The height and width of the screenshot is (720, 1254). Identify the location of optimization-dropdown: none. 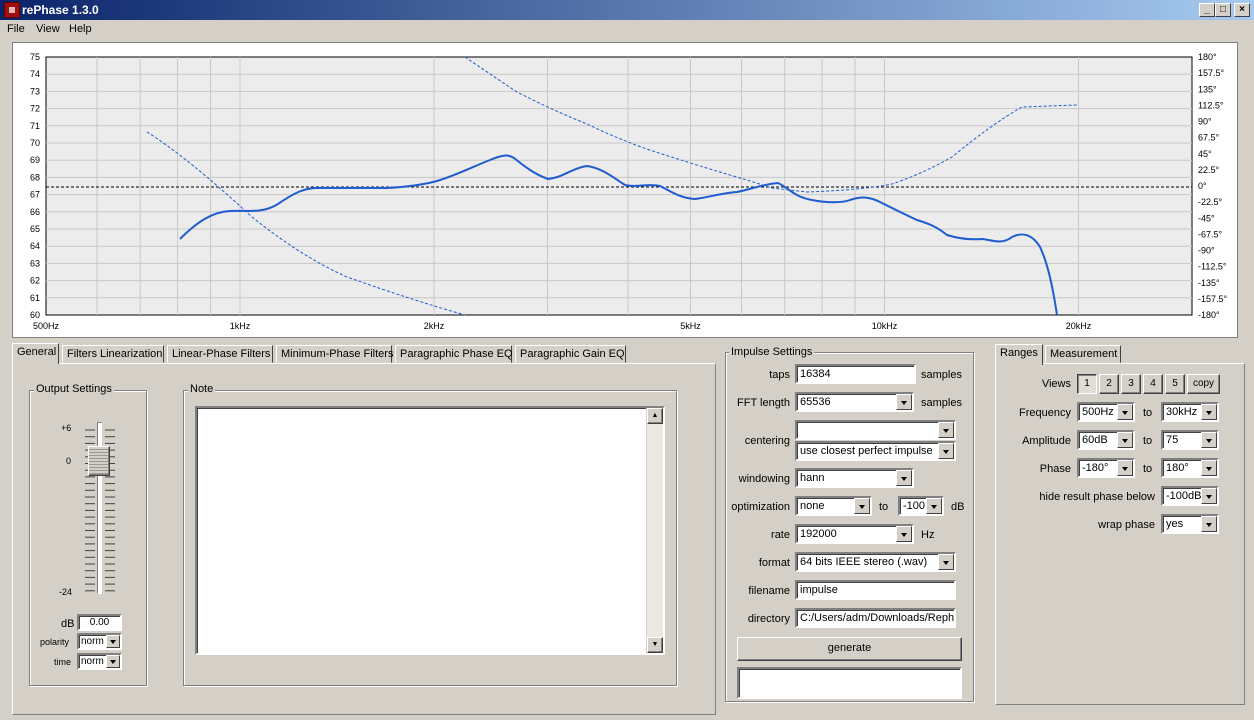
(833, 506).